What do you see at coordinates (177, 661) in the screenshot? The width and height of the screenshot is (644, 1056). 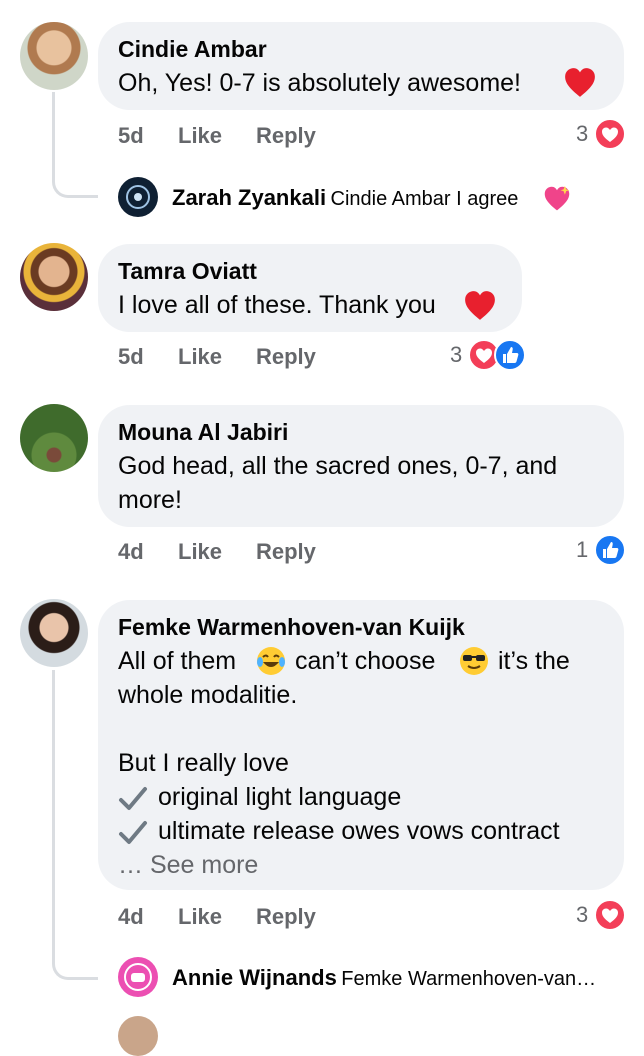 I see `comment-text-line-1a: All of them` at bounding box center [177, 661].